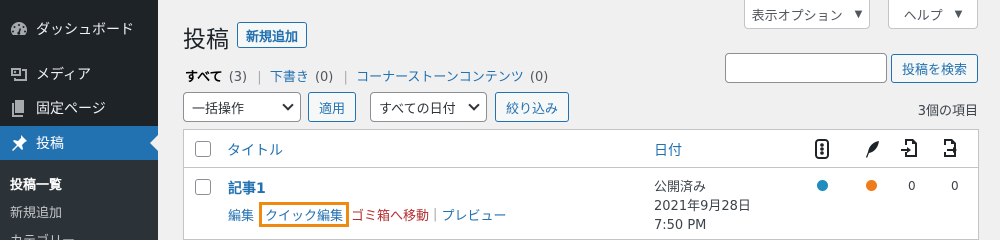  Describe the element at coordinates (909, 148) in the screenshot. I see `incoming-links-icon` at that location.